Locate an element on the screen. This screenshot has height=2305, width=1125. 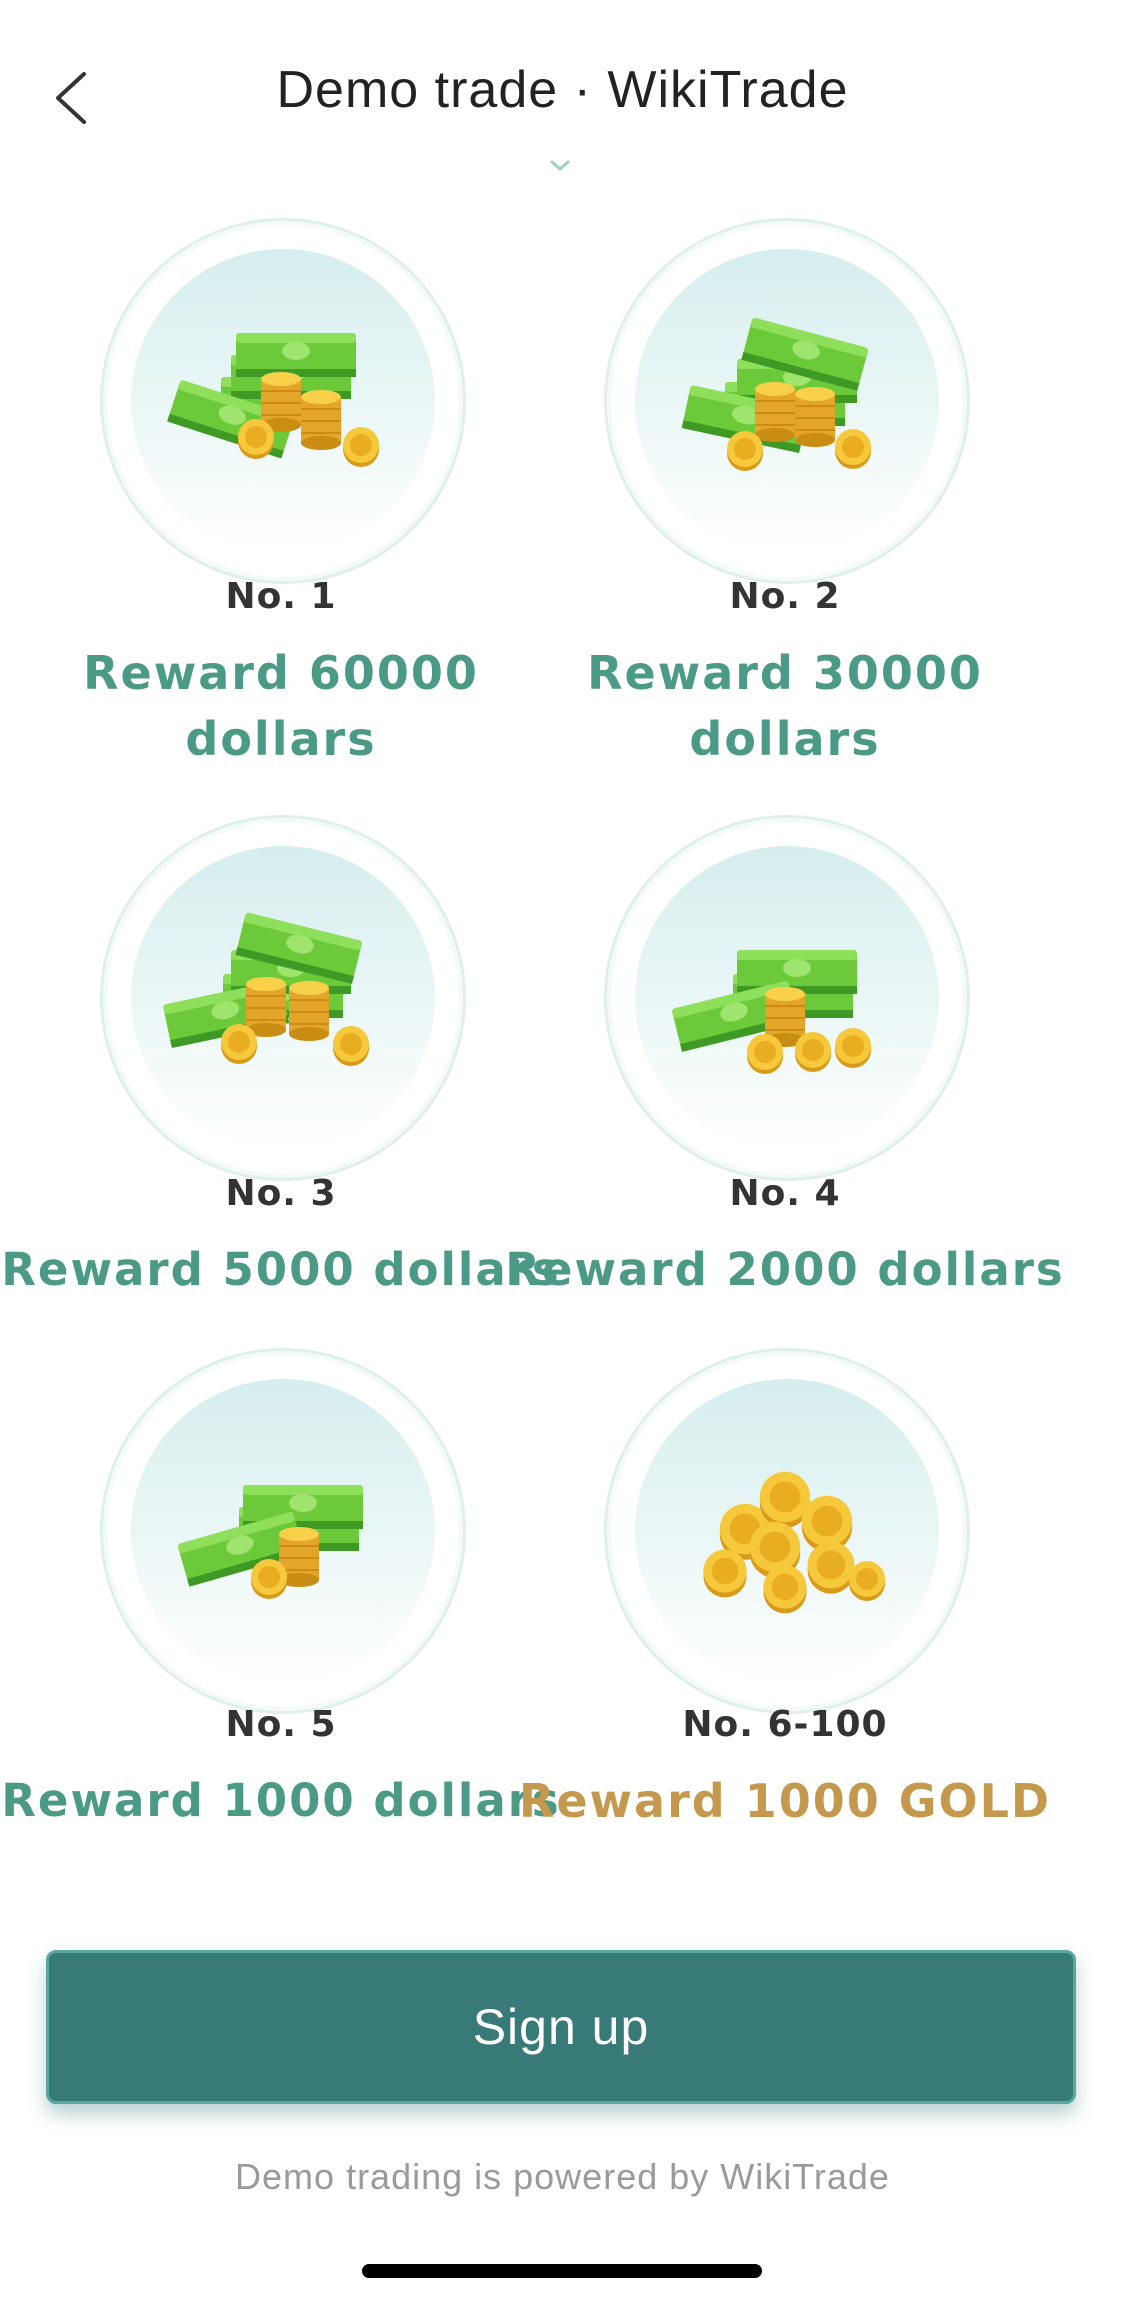
reward-amount: Reward 60000 dollars is located at coordinates (281, 706).